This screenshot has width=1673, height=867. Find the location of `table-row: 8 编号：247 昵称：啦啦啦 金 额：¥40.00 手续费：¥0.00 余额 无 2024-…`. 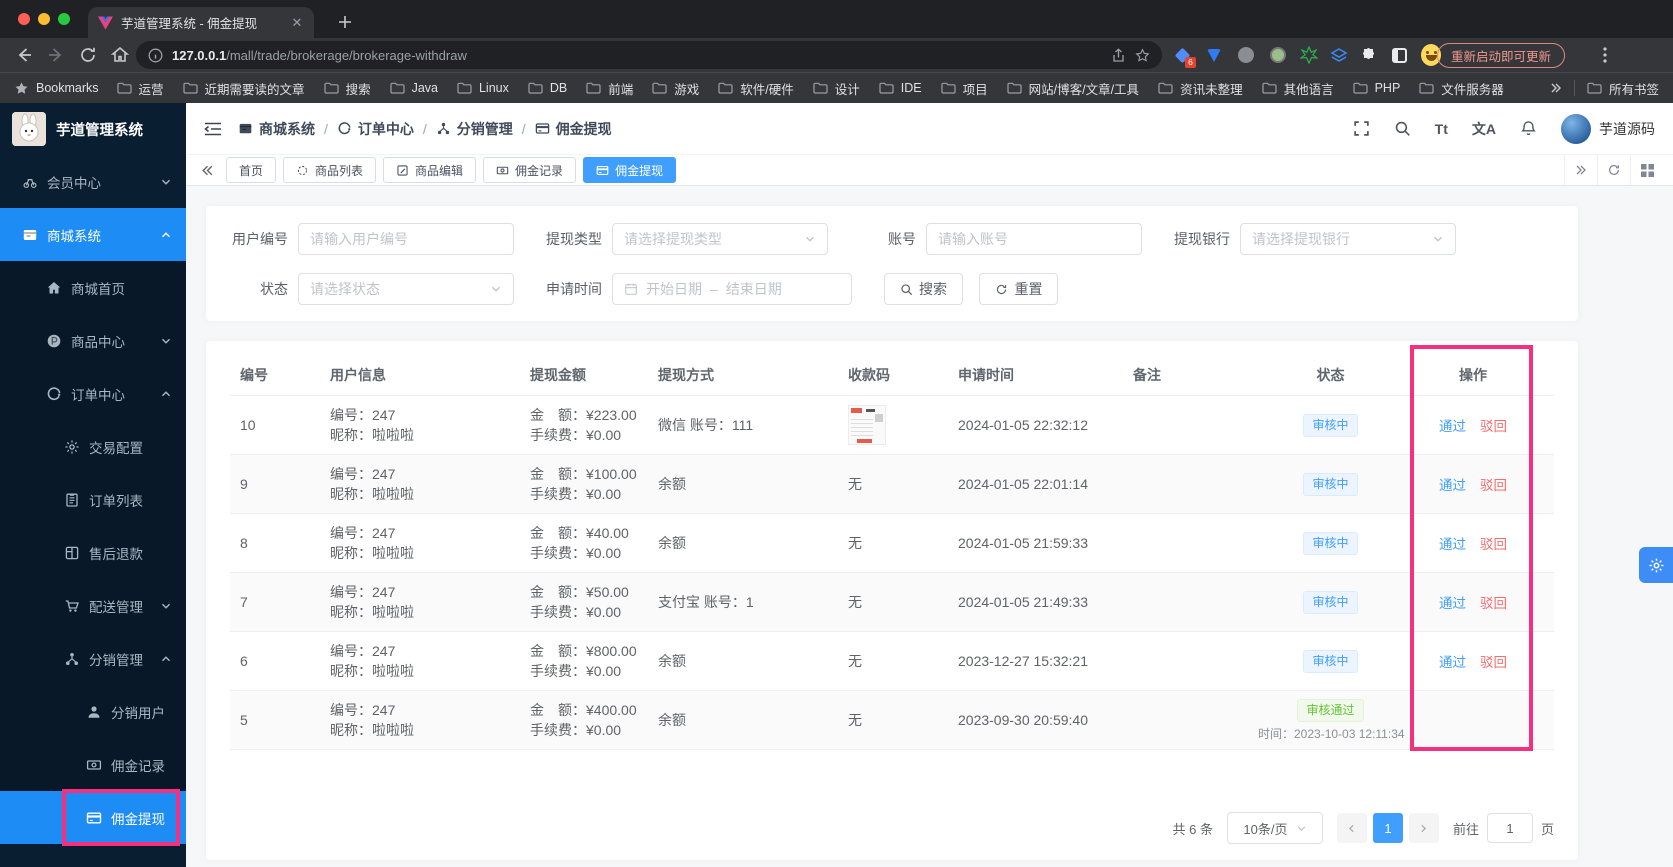

table-row: 8 编号：247 昵称：啦啦啦 金 额：¥40.00 手续费：¥0.00 余额 无 2024-… is located at coordinates (892, 543).